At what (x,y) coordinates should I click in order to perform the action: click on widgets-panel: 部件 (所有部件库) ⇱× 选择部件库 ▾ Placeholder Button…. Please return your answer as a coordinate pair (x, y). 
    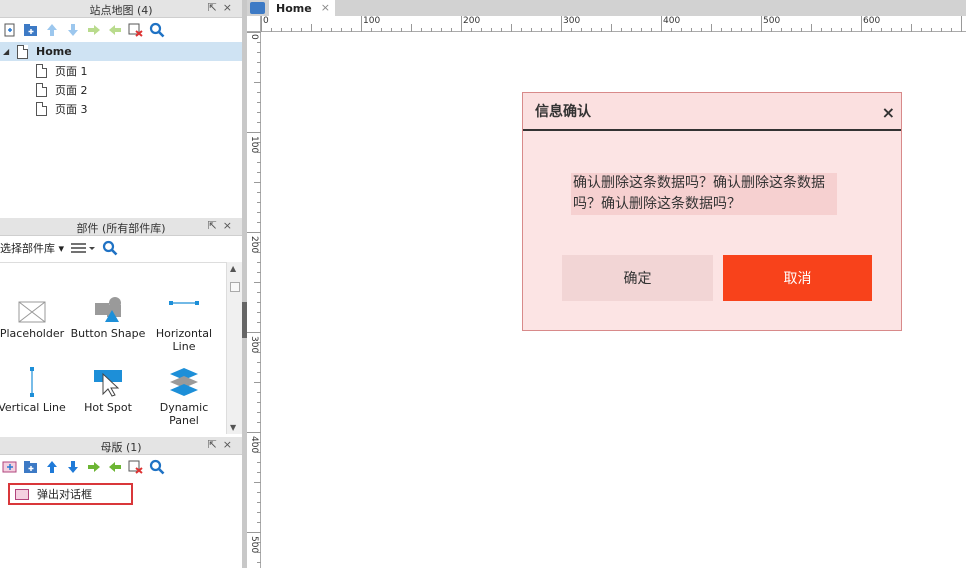
    Looking at the image, I should click on (121, 327).